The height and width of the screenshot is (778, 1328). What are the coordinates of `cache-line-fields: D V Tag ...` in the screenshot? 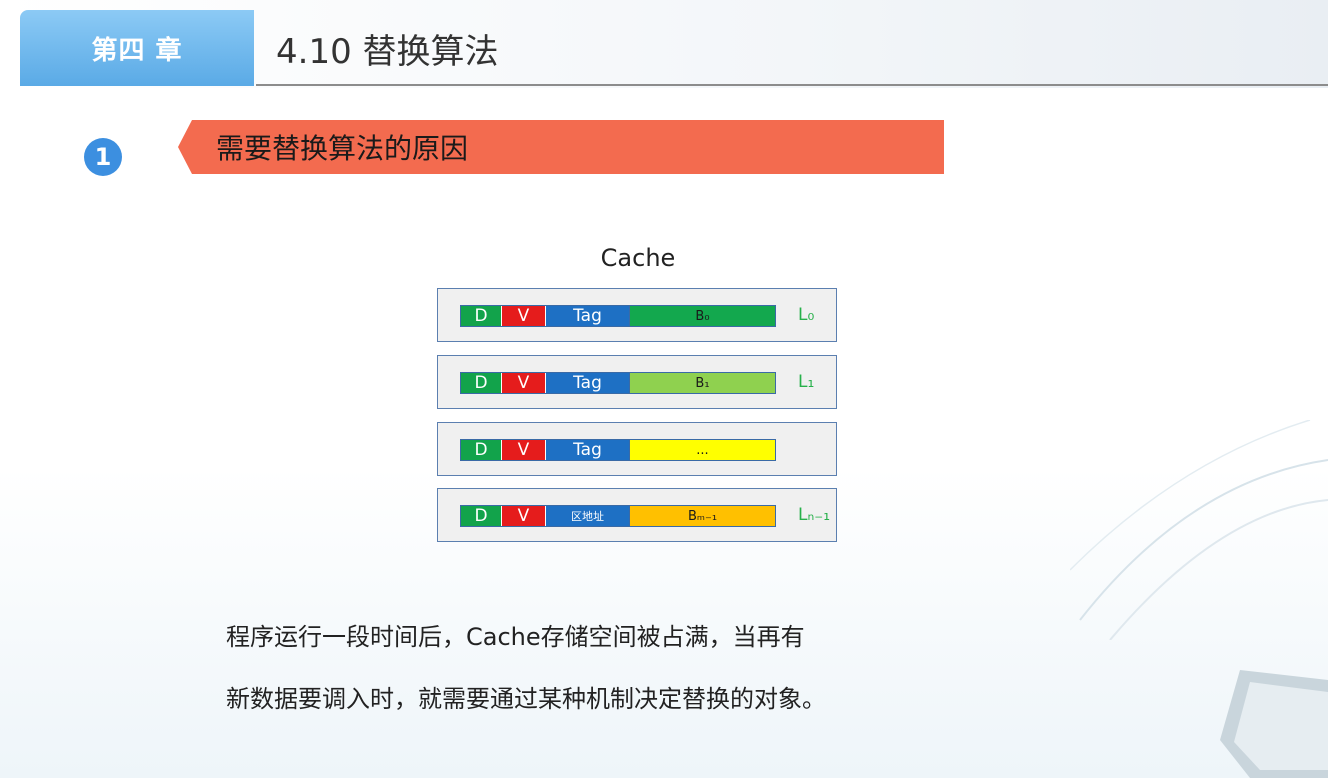 It's located at (618, 450).